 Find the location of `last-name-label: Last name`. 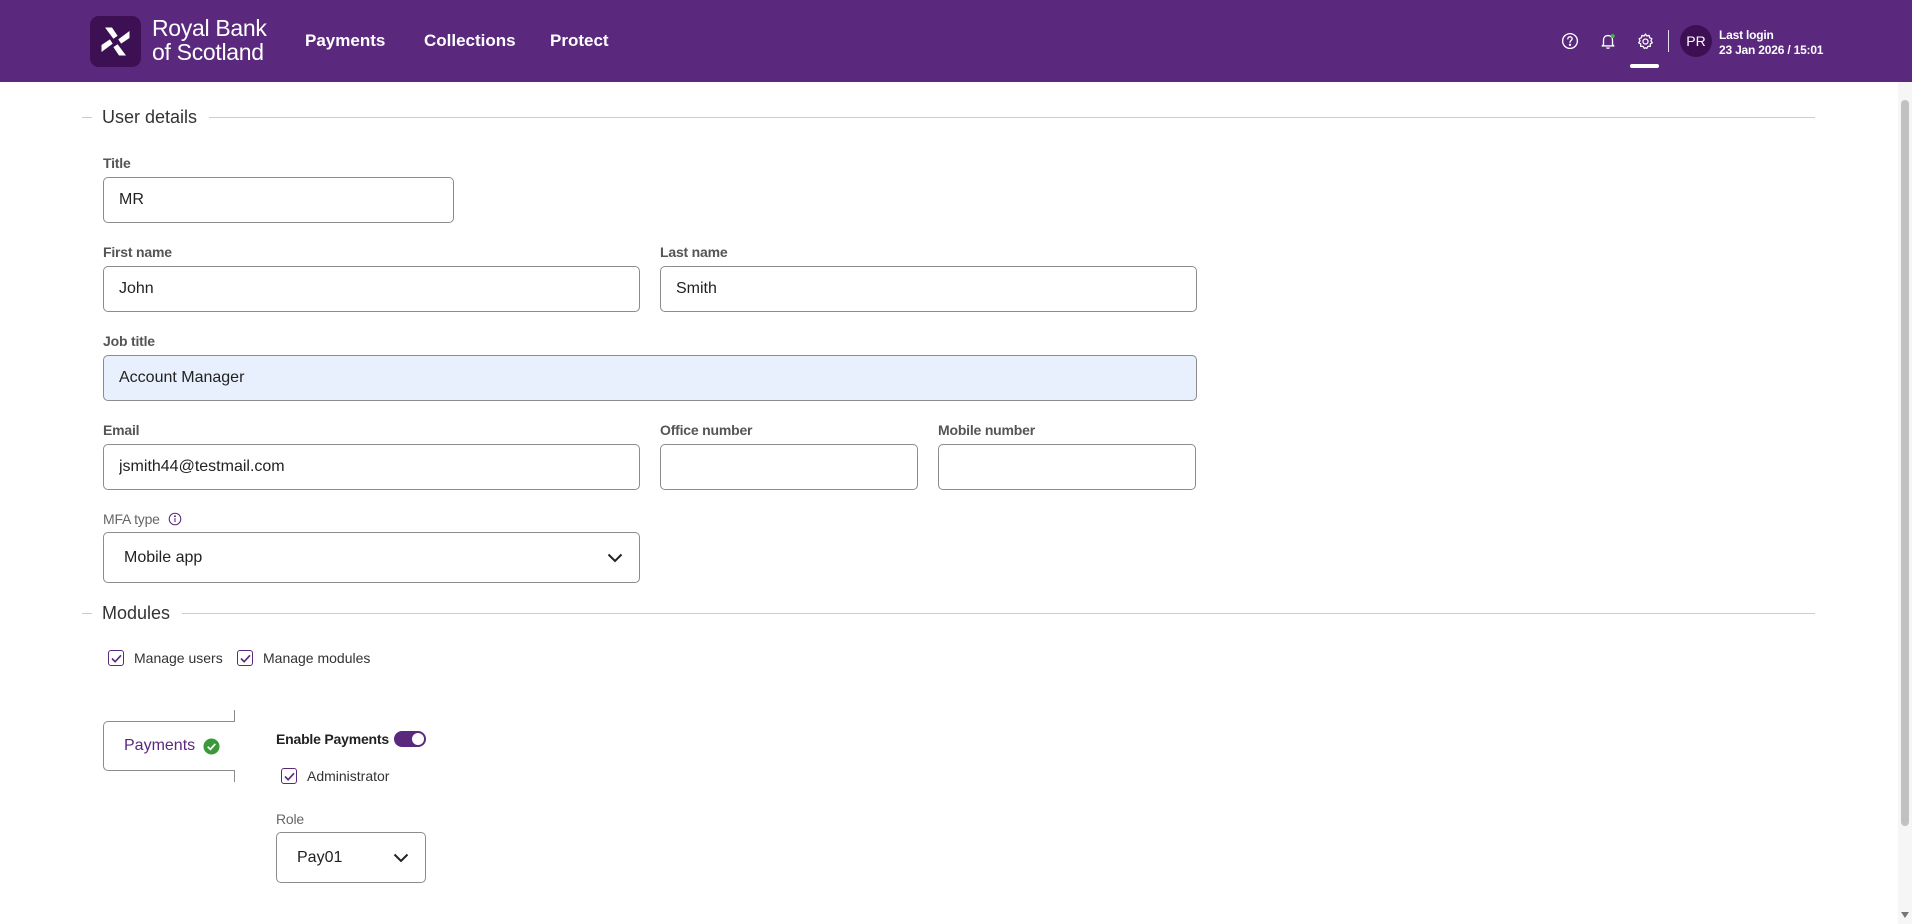

last-name-label: Last name is located at coordinates (694, 252).